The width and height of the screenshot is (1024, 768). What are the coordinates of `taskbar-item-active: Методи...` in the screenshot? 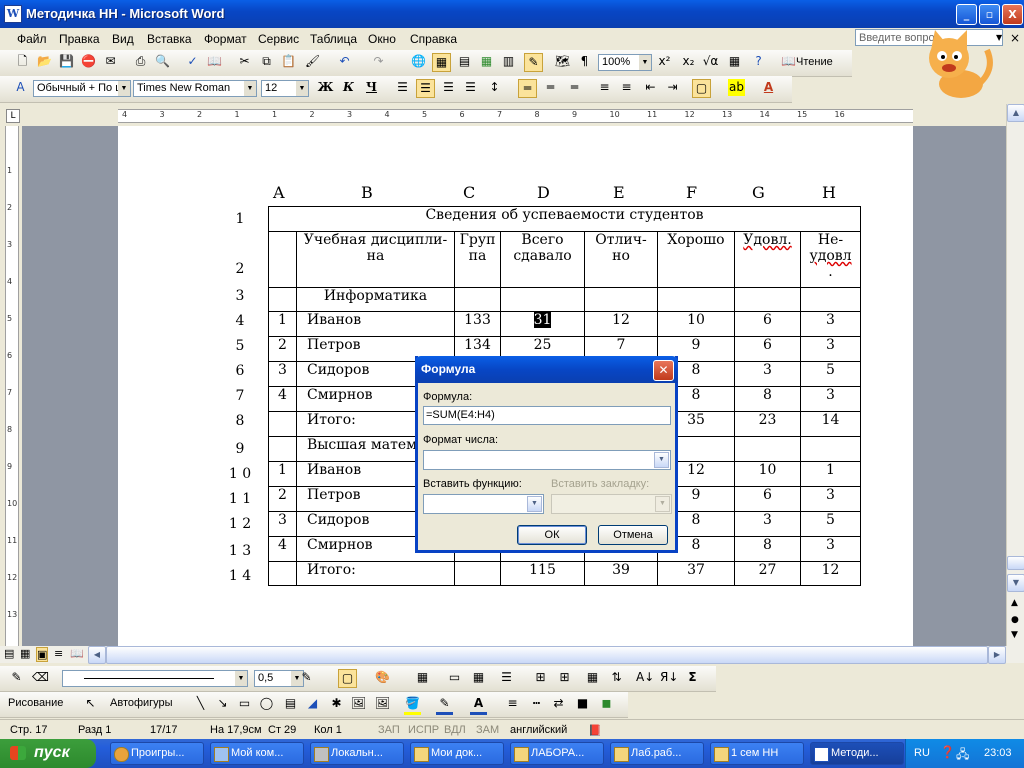 It's located at (857, 753).